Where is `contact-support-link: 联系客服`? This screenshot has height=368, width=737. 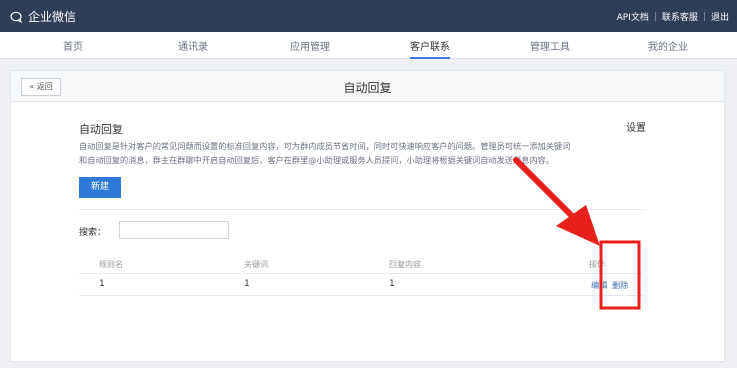 contact-support-link: 联系客服 is located at coordinates (680, 16).